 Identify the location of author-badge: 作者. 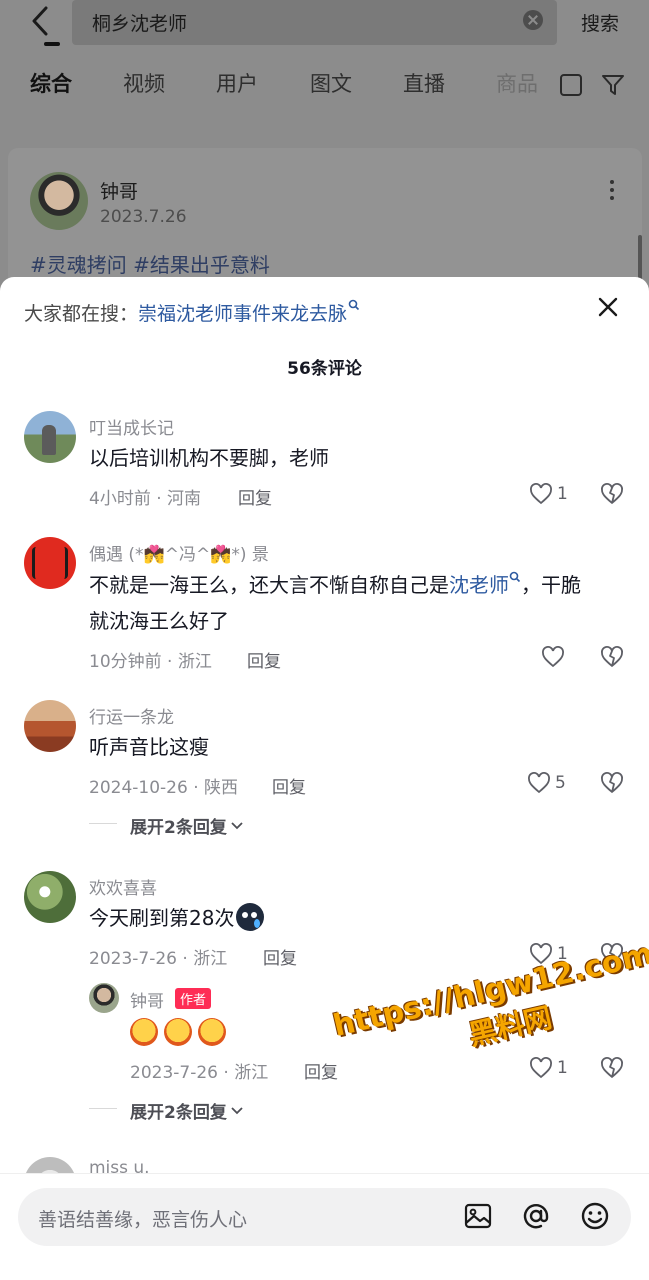
(193, 998).